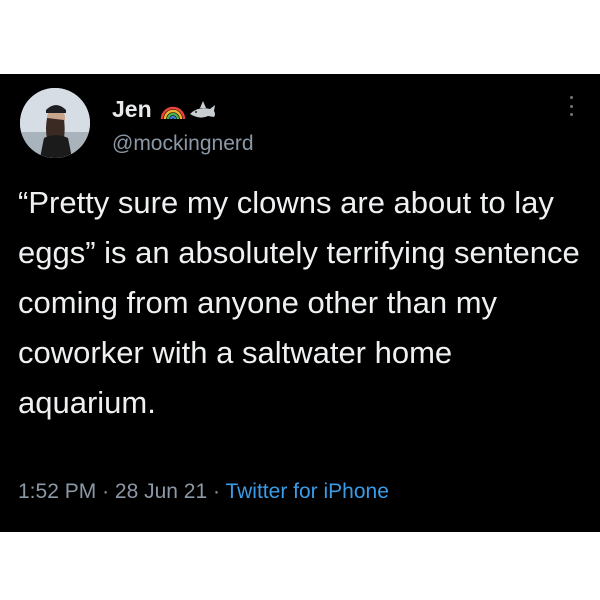 The image size is (600, 600). What do you see at coordinates (202, 109) in the screenshot?
I see `shark-icon` at bounding box center [202, 109].